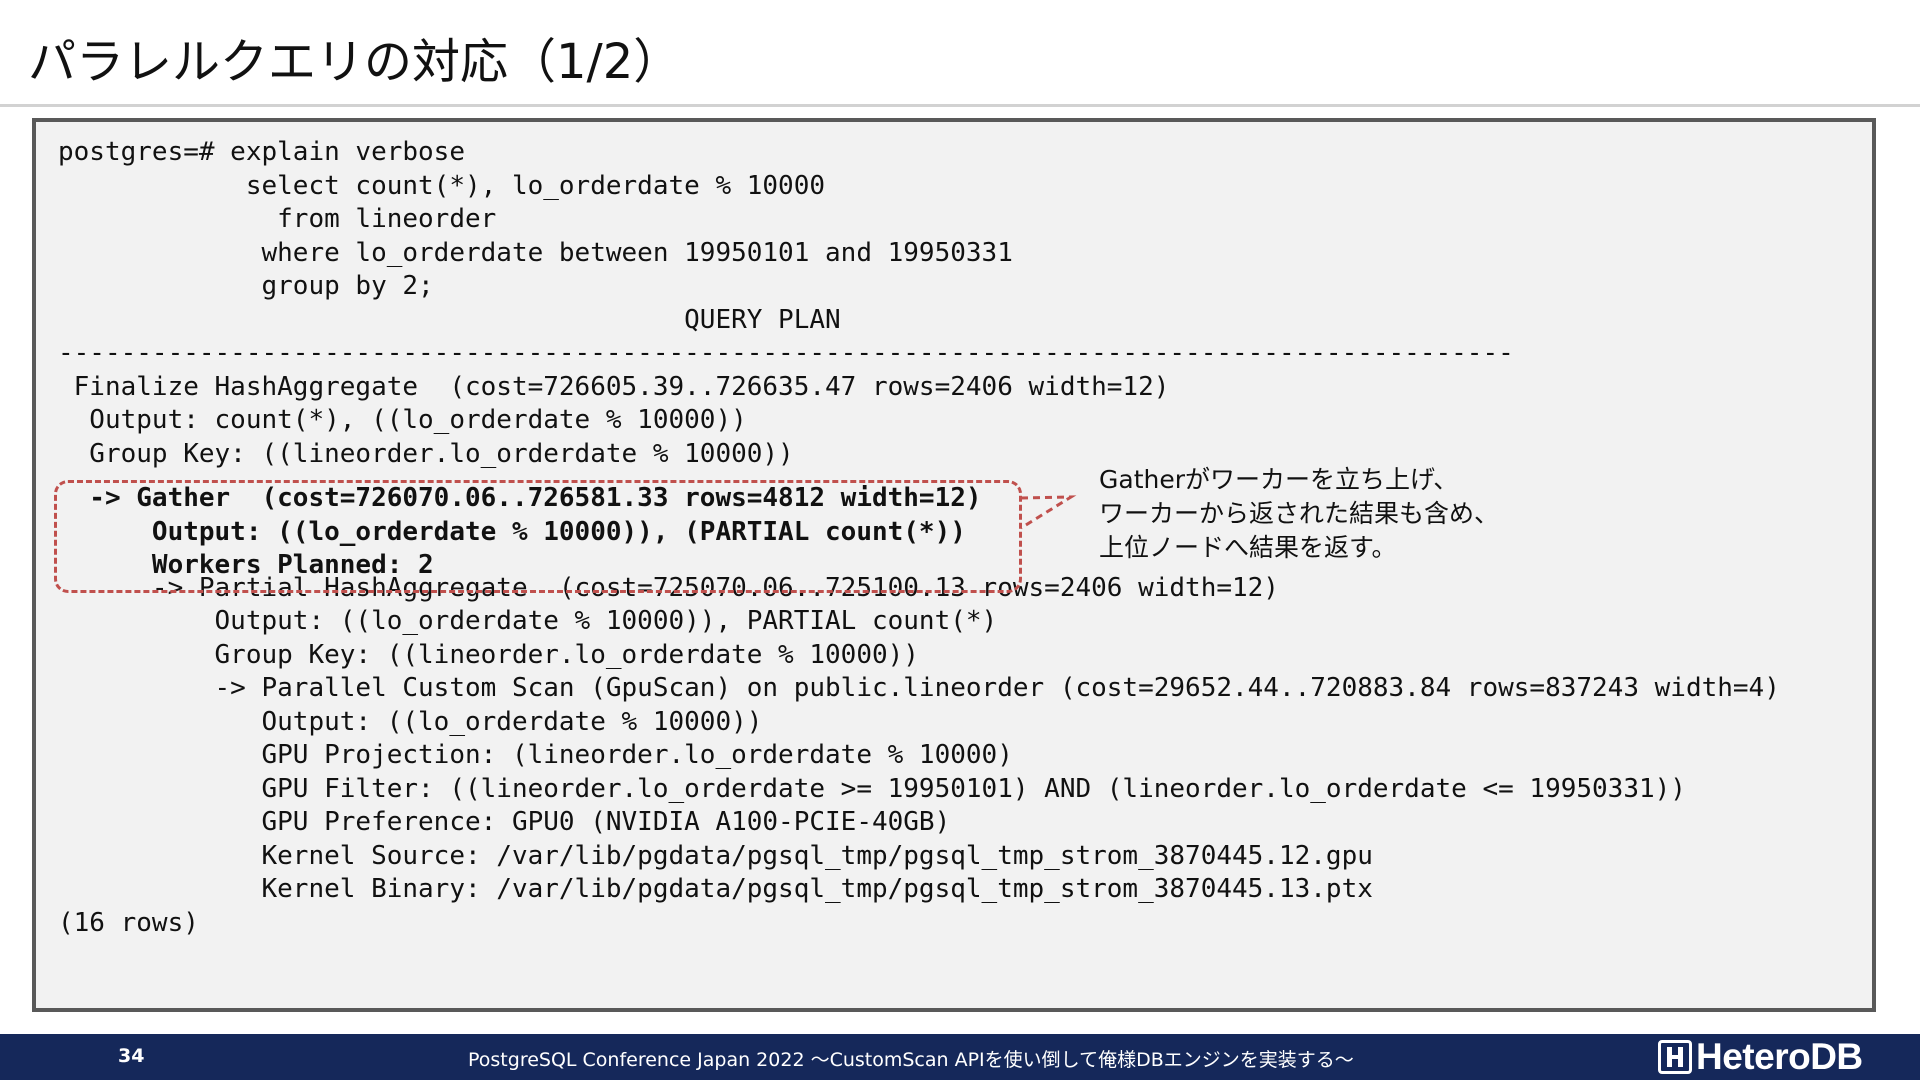 This screenshot has width=1920, height=1080. I want to click on code-line: select count(*), lo_orderdate % 10000, so click(442, 185).